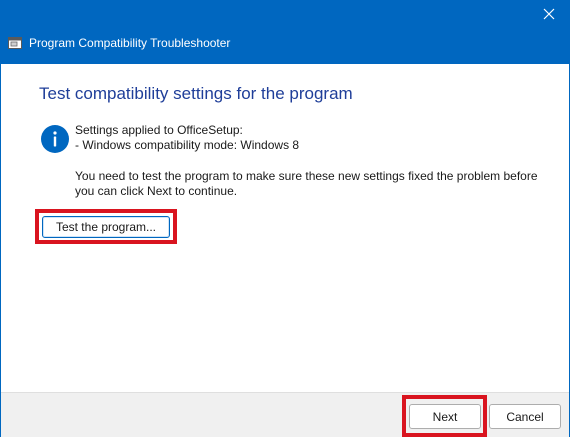 The height and width of the screenshot is (437, 570). What do you see at coordinates (15, 43) in the screenshot?
I see `troubleshooter-app-icon` at bounding box center [15, 43].